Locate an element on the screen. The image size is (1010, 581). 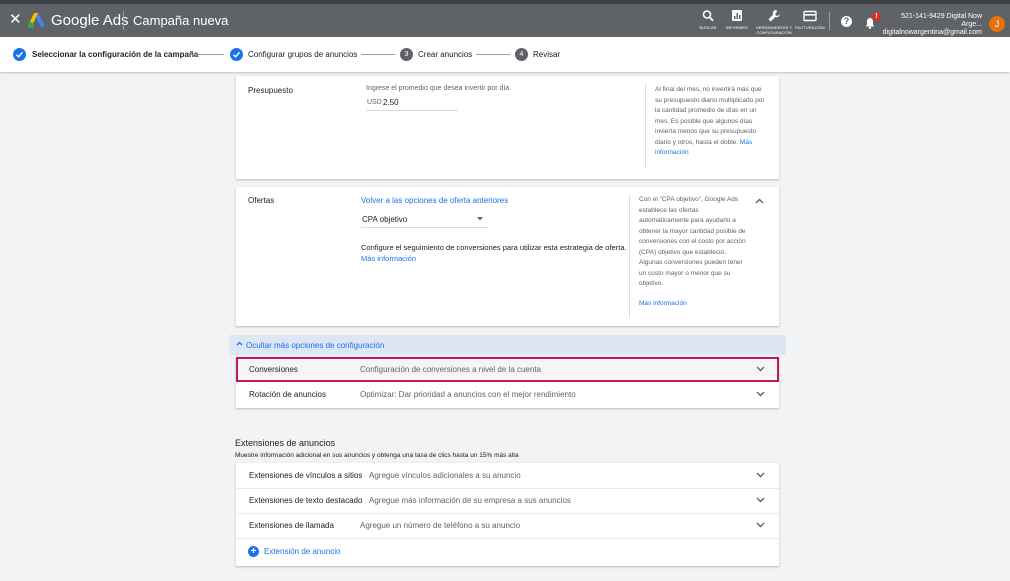
budget-value: 2.50 is located at coordinates (391, 102).